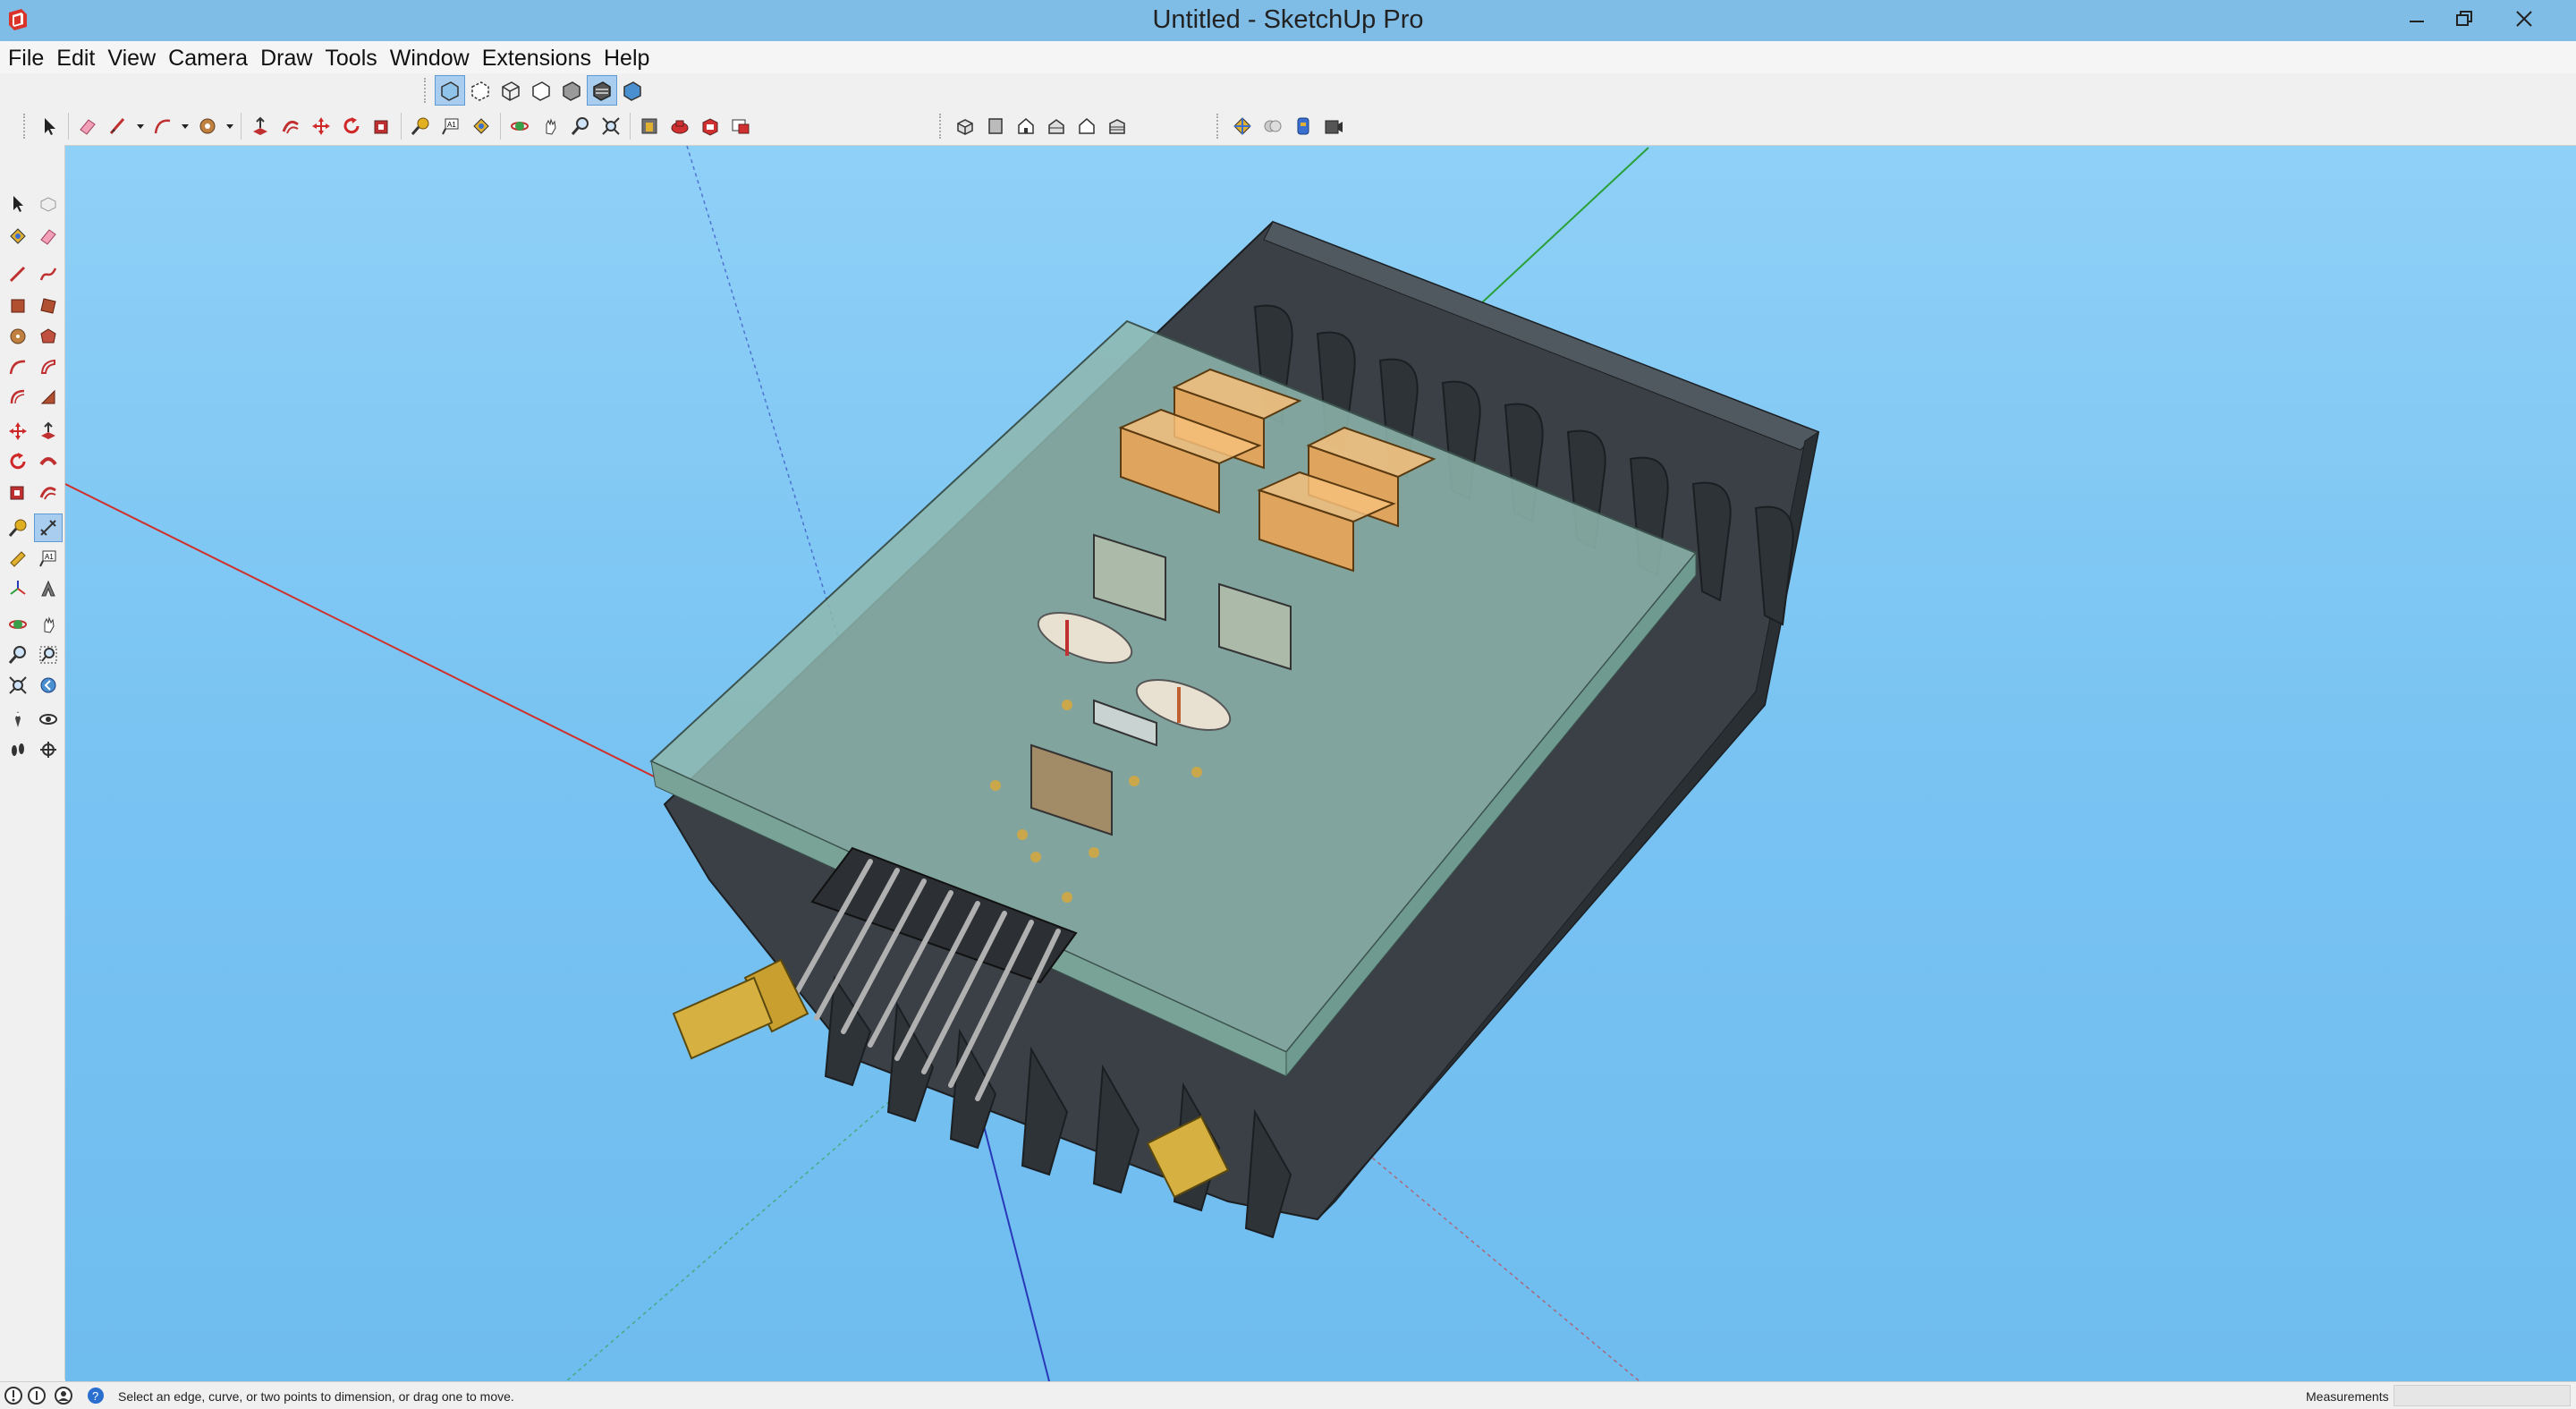 This screenshot has width=2576, height=1409. What do you see at coordinates (611, 126) in the screenshot?
I see `zoom-extents-button` at bounding box center [611, 126].